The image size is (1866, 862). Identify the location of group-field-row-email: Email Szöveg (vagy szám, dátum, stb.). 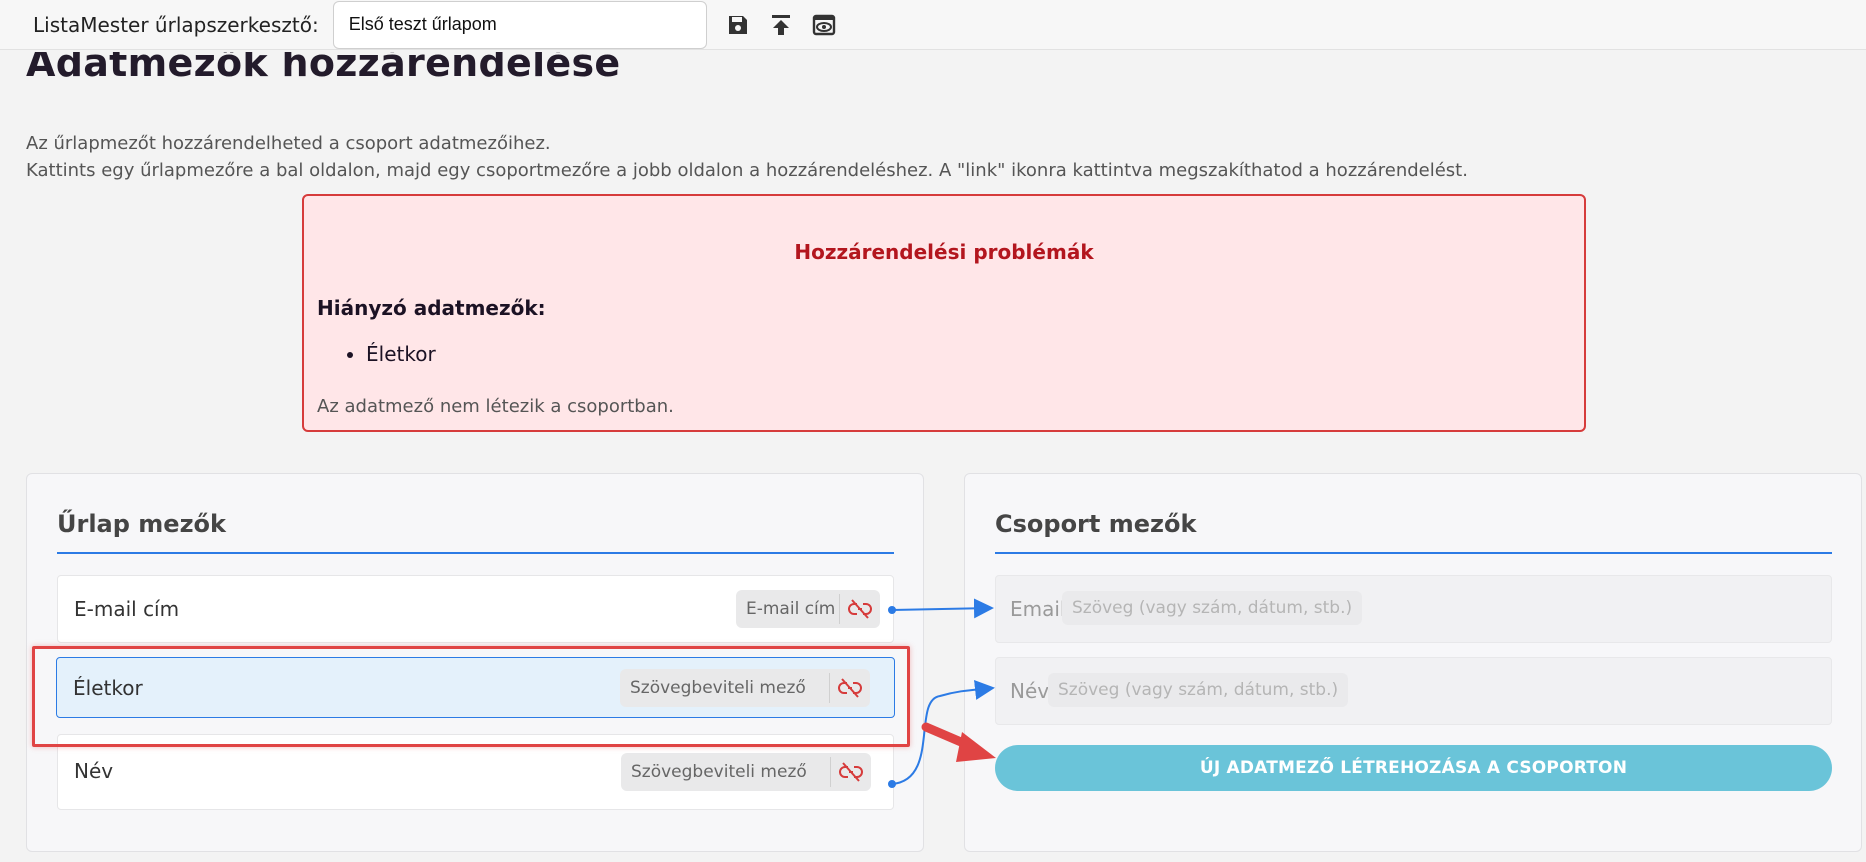
(1413, 609).